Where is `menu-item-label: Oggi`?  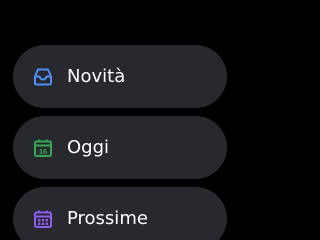 menu-item-label: Oggi is located at coordinates (88, 147).